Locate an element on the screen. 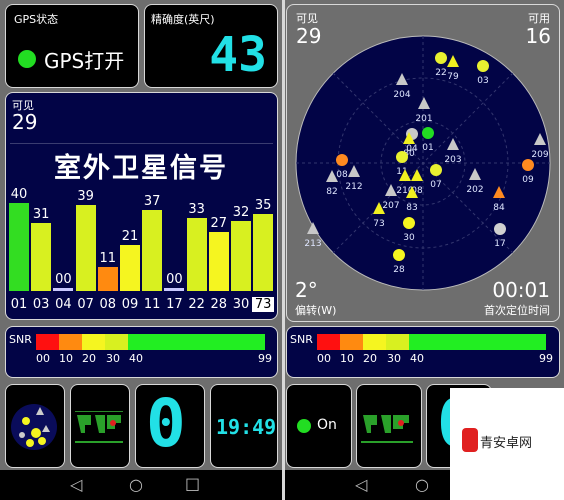  gps-on-label: On is located at coordinates (327, 425).